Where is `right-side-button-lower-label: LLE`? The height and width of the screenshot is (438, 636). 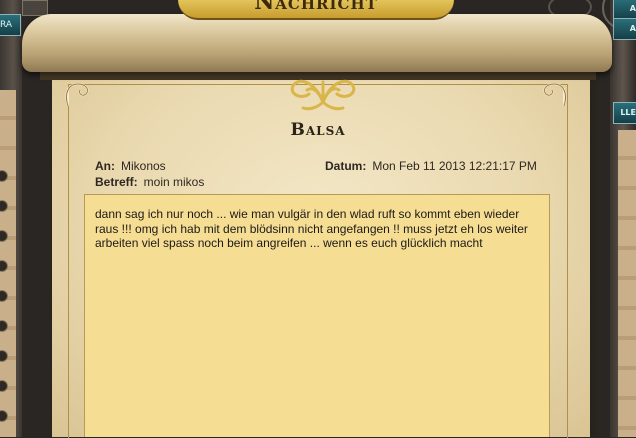 right-side-button-lower-label: LLE is located at coordinates (628, 112).